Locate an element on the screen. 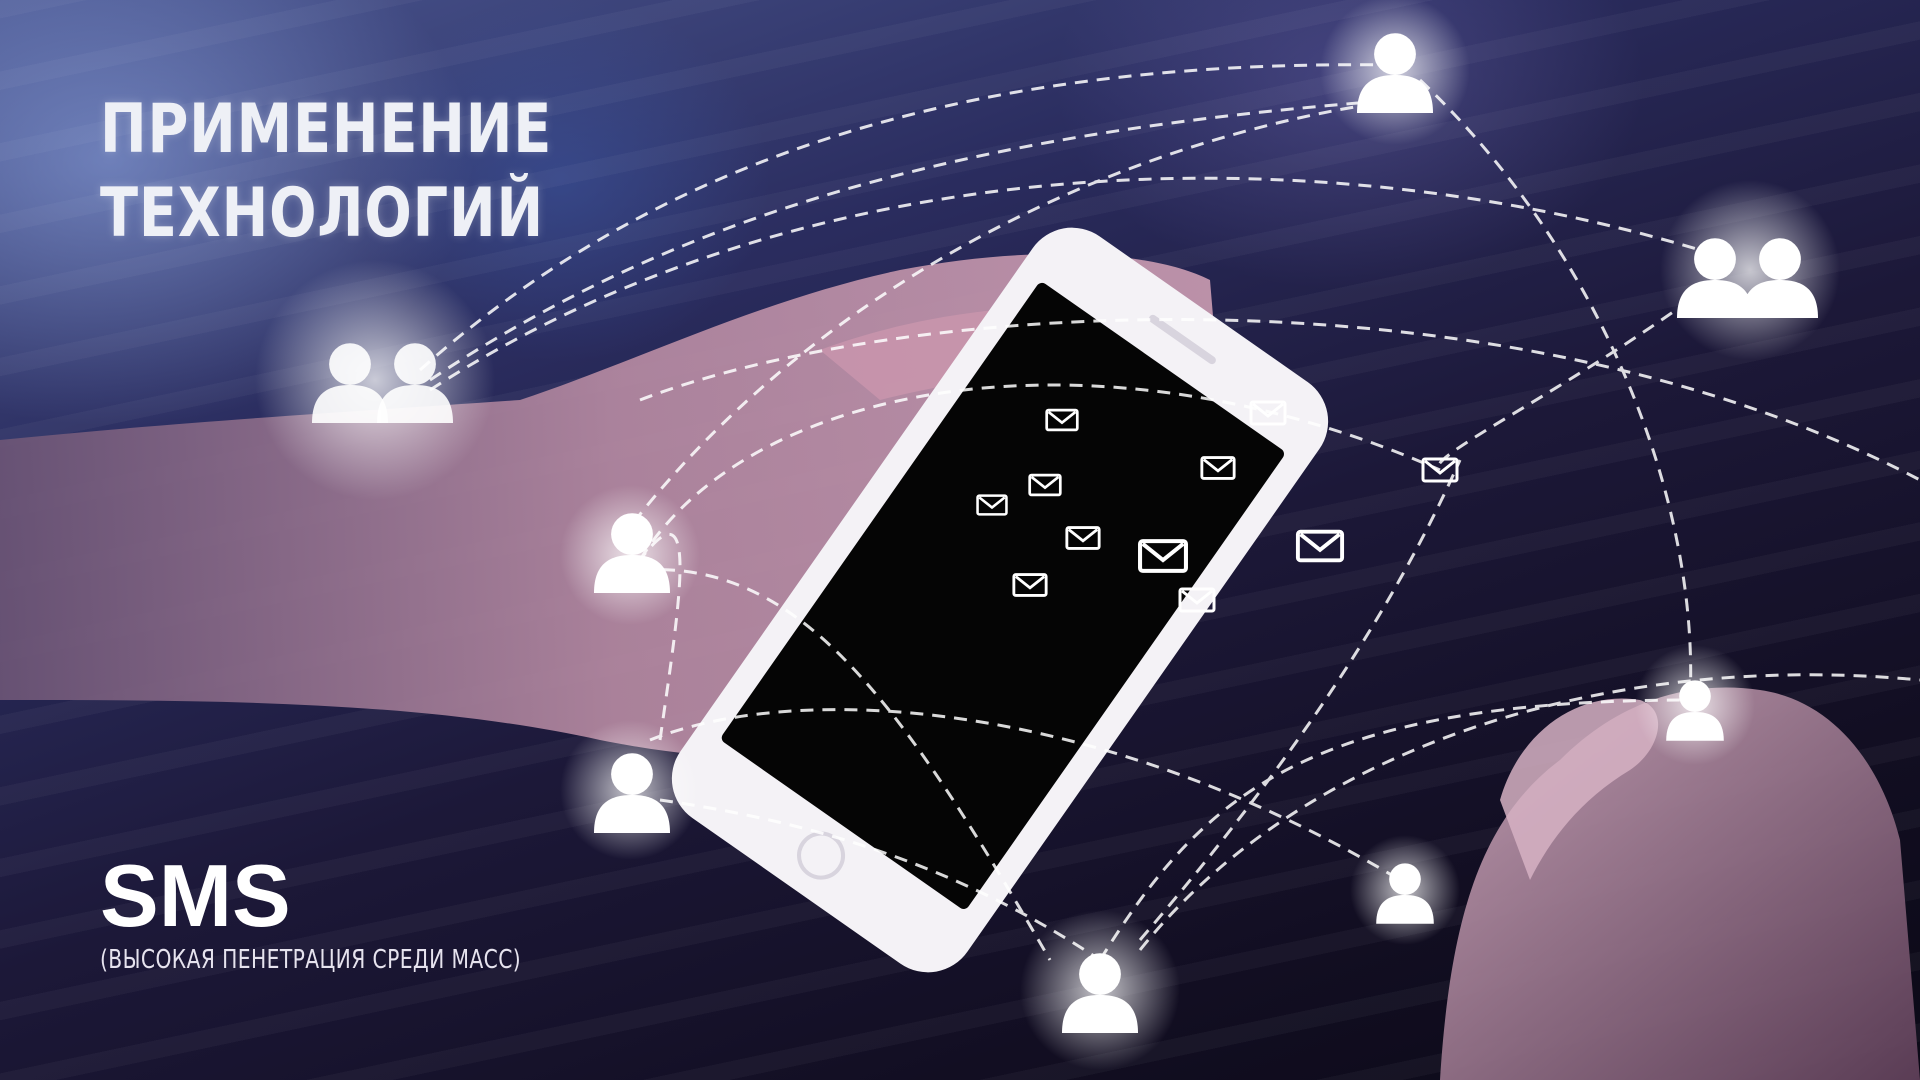  envelope-icon is located at coordinates (1320, 546).